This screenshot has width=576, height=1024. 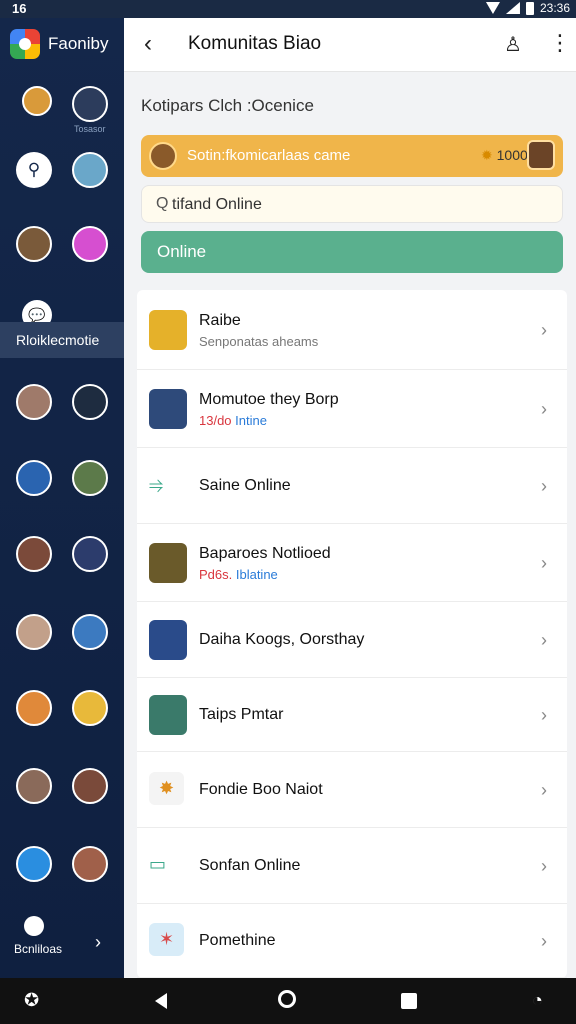 What do you see at coordinates (90, 104) in the screenshot?
I see `shield-icon` at bounding box center [90, 104].